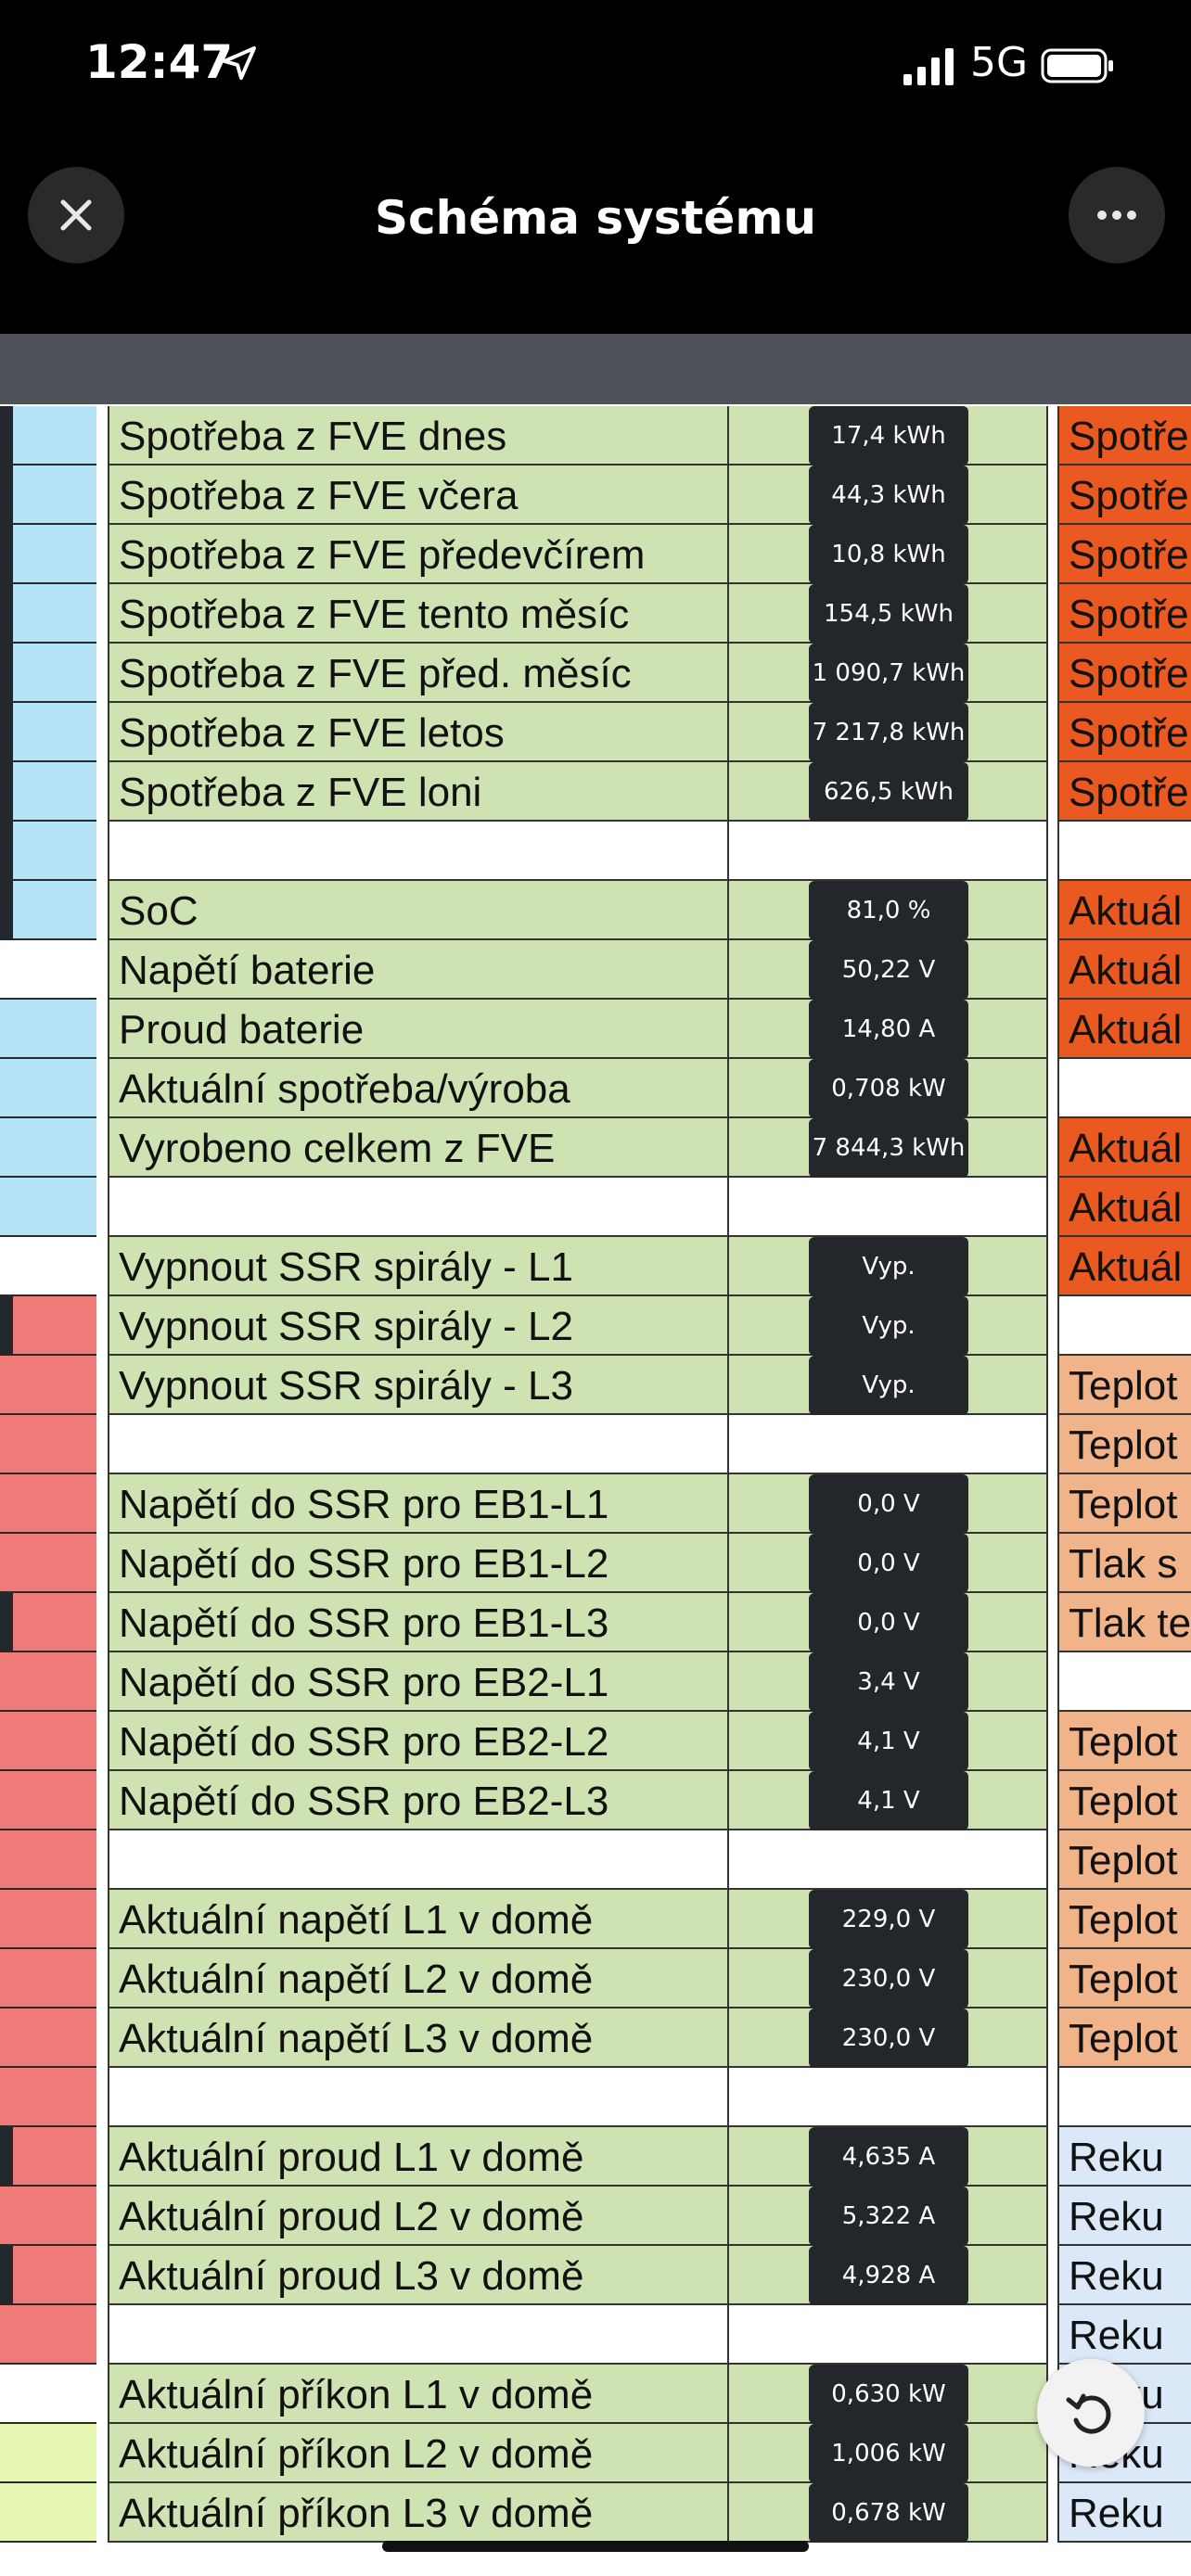  Describe the element at coordinates (888, 495) in the screenshot. I see `value-pill: 44,3 kWh` at that location.